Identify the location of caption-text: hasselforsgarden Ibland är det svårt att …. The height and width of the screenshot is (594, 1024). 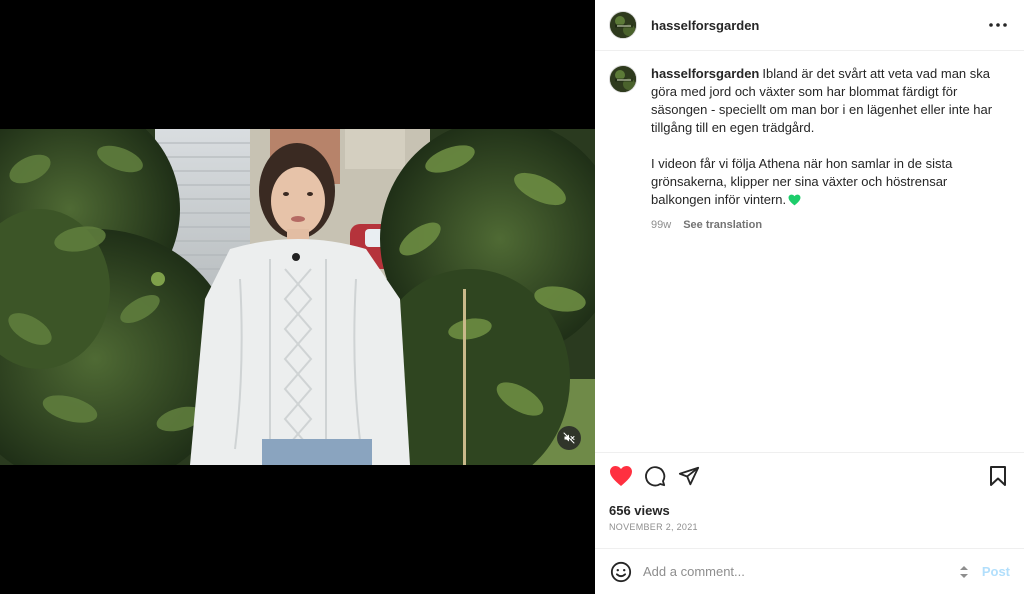
(830, 138).